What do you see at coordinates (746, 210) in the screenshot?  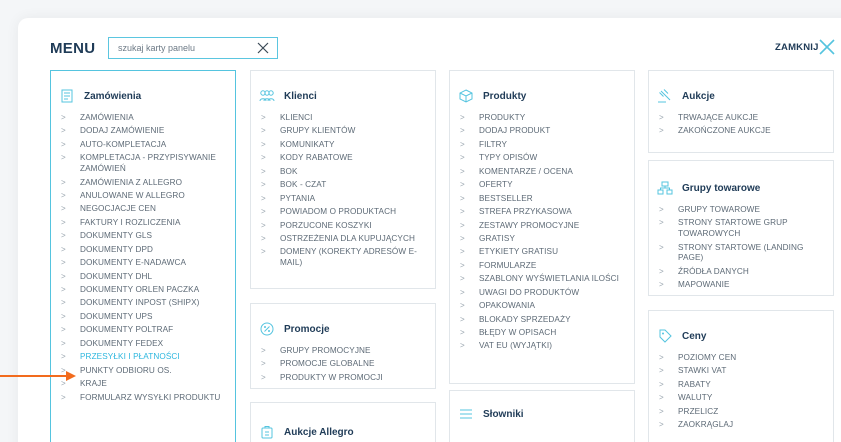 I see `menu-item: > GRUPY TOWAROWE` at bounding box center [746, 210].